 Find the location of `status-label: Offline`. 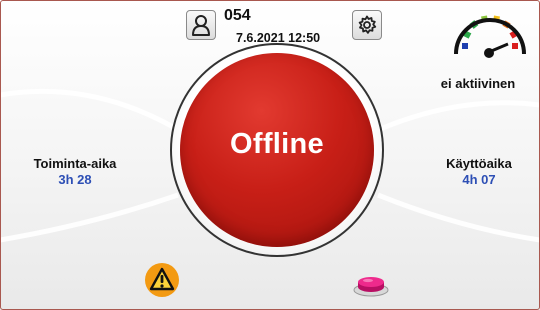

status-label: Offline is located at coordinates (277, 143).